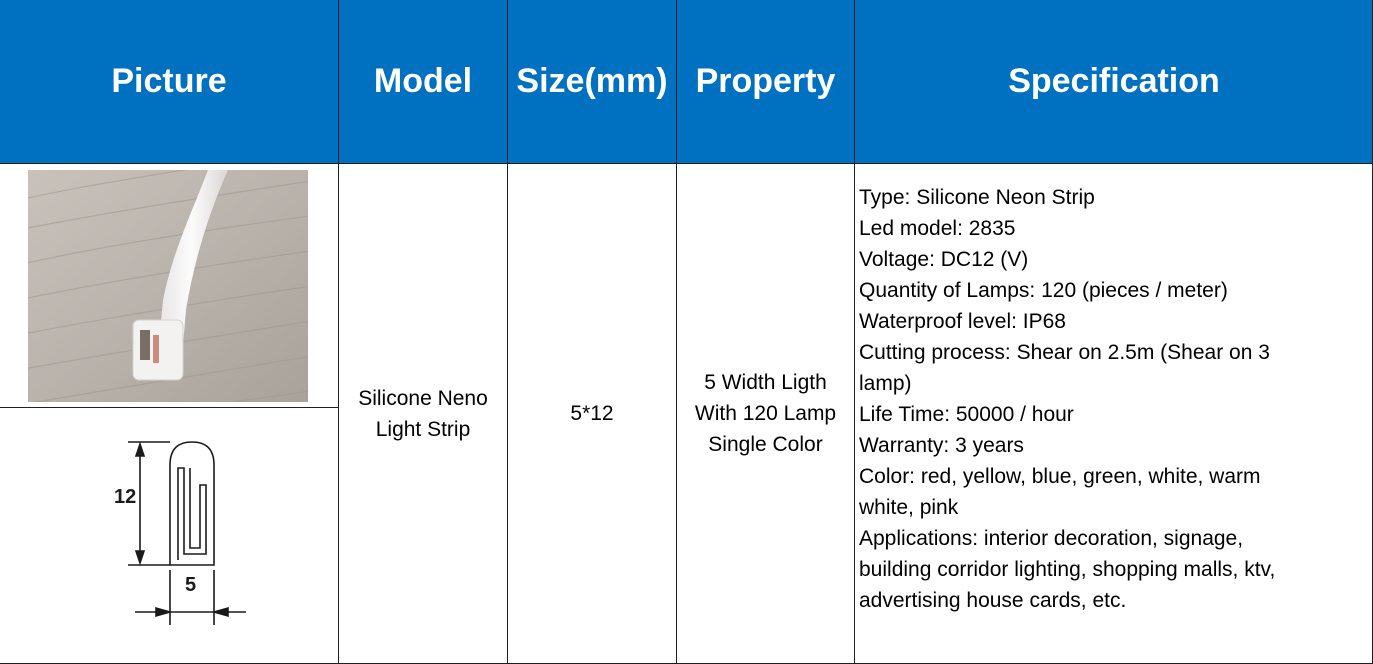 Image resolution: width=1373 pixels, height=664 pixels. I want to click on dimension-drawing: 12 5, so click(190, 527).